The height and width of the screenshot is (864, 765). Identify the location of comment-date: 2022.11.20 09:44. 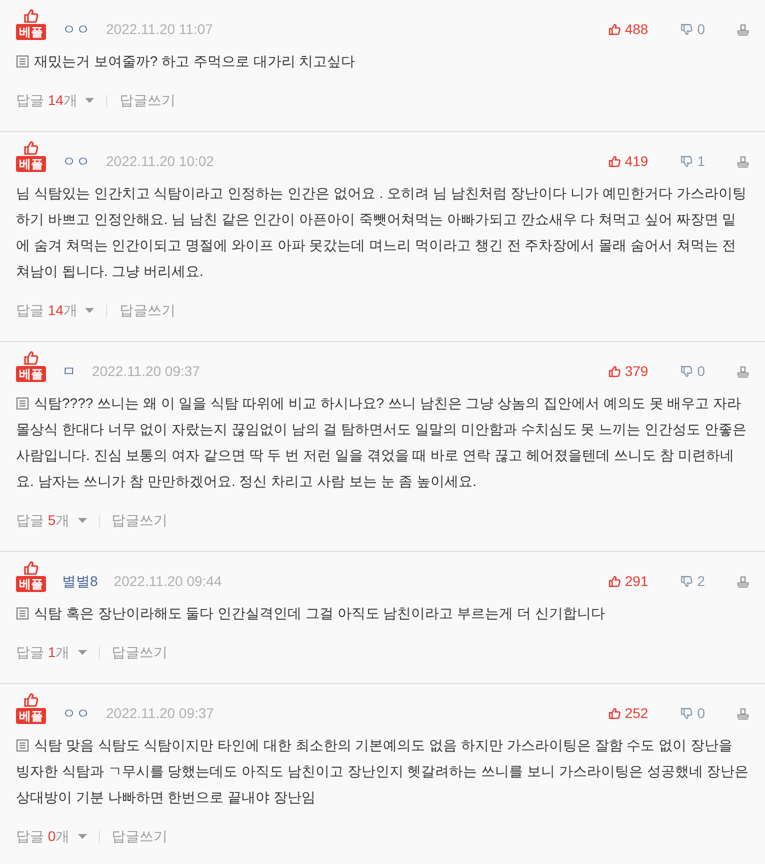
(168, 581).